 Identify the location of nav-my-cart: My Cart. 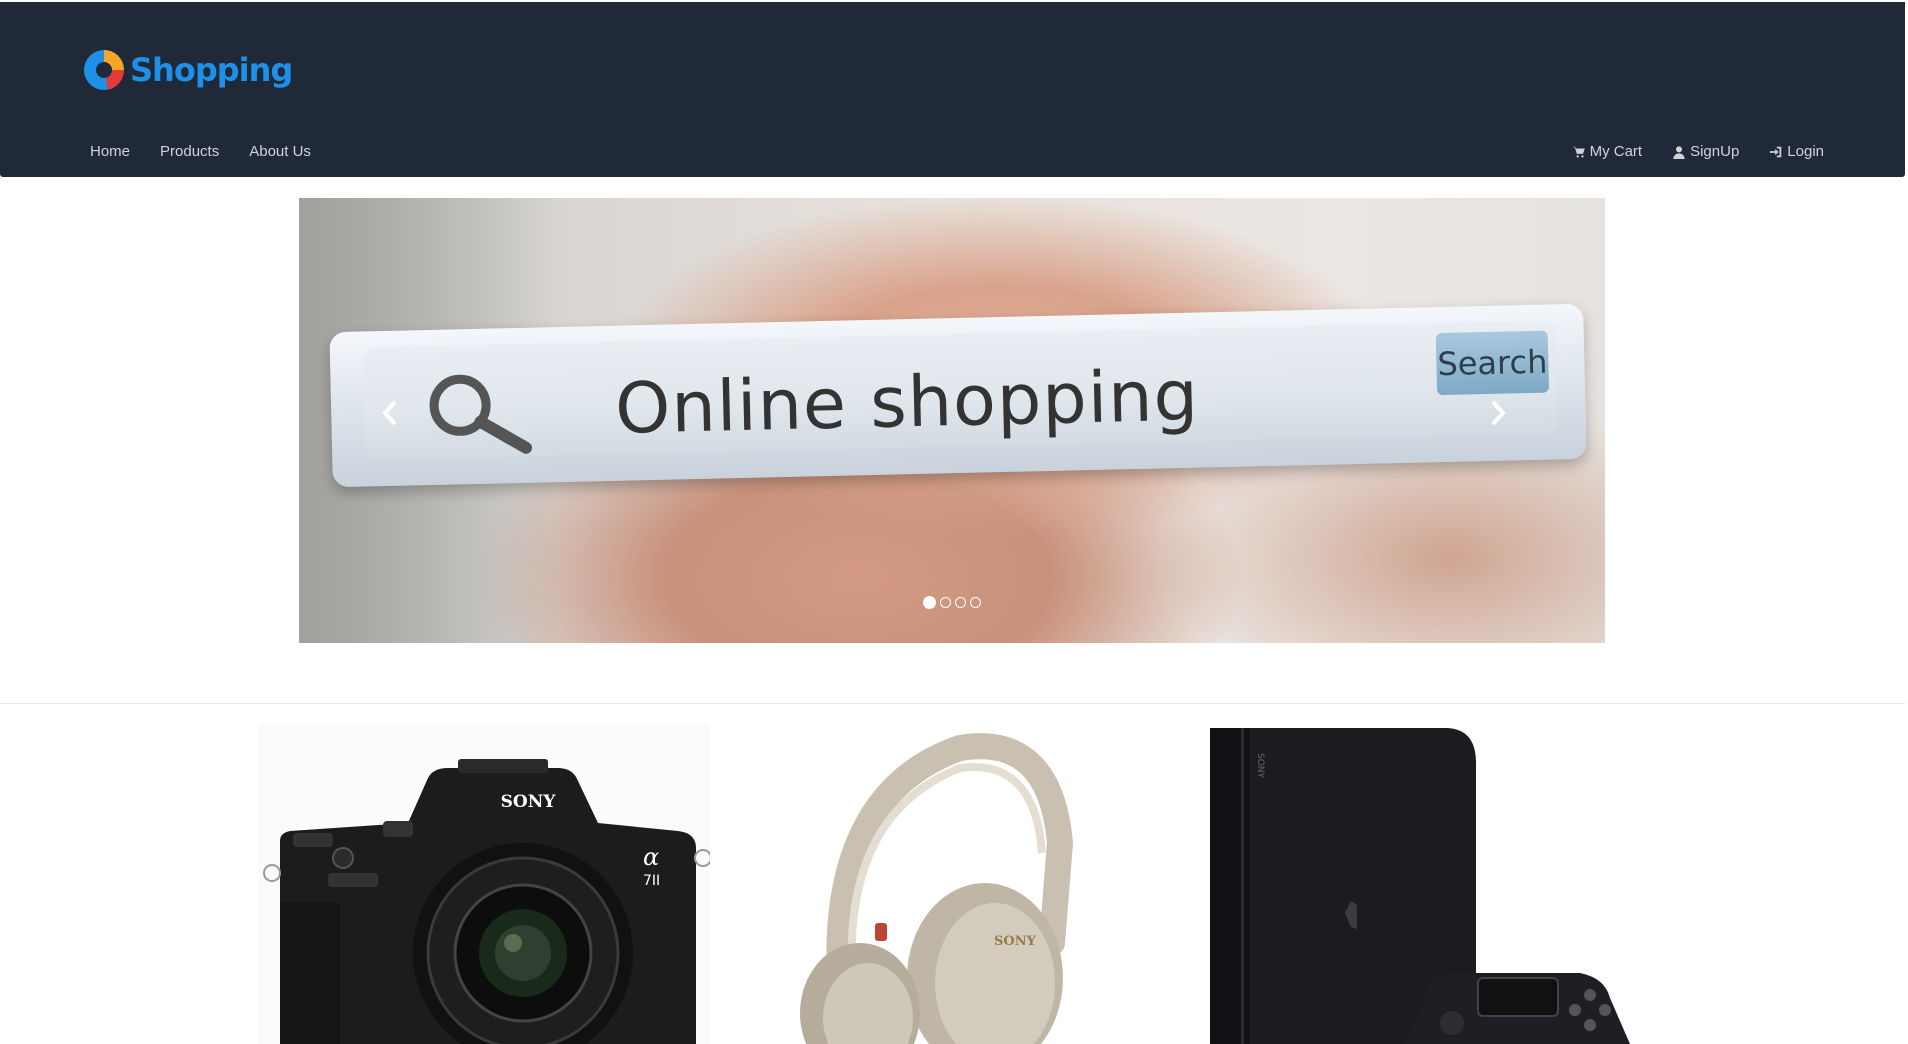
(1607, 151).